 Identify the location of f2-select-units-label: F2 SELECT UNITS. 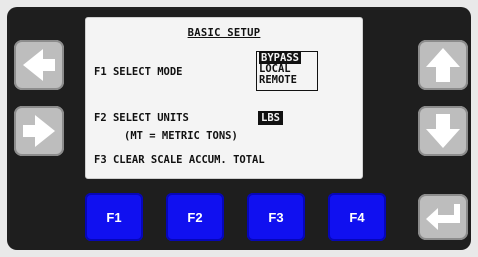
(141, 118).